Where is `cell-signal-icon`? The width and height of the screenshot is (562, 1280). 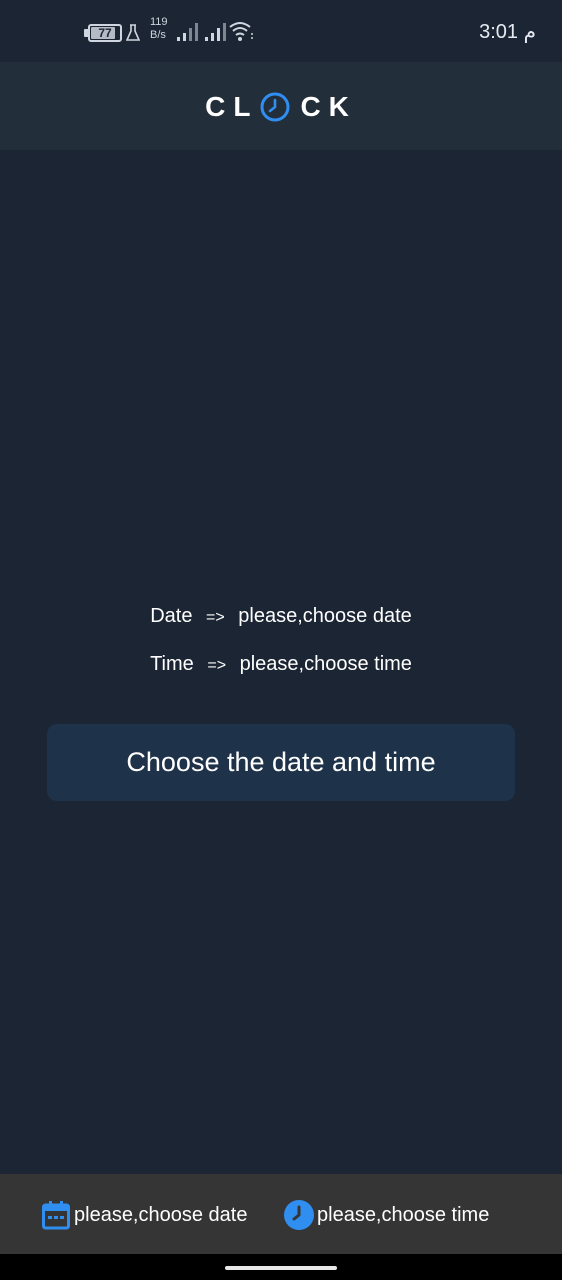
cell-signal-icon is located at coordinates (187, 32).